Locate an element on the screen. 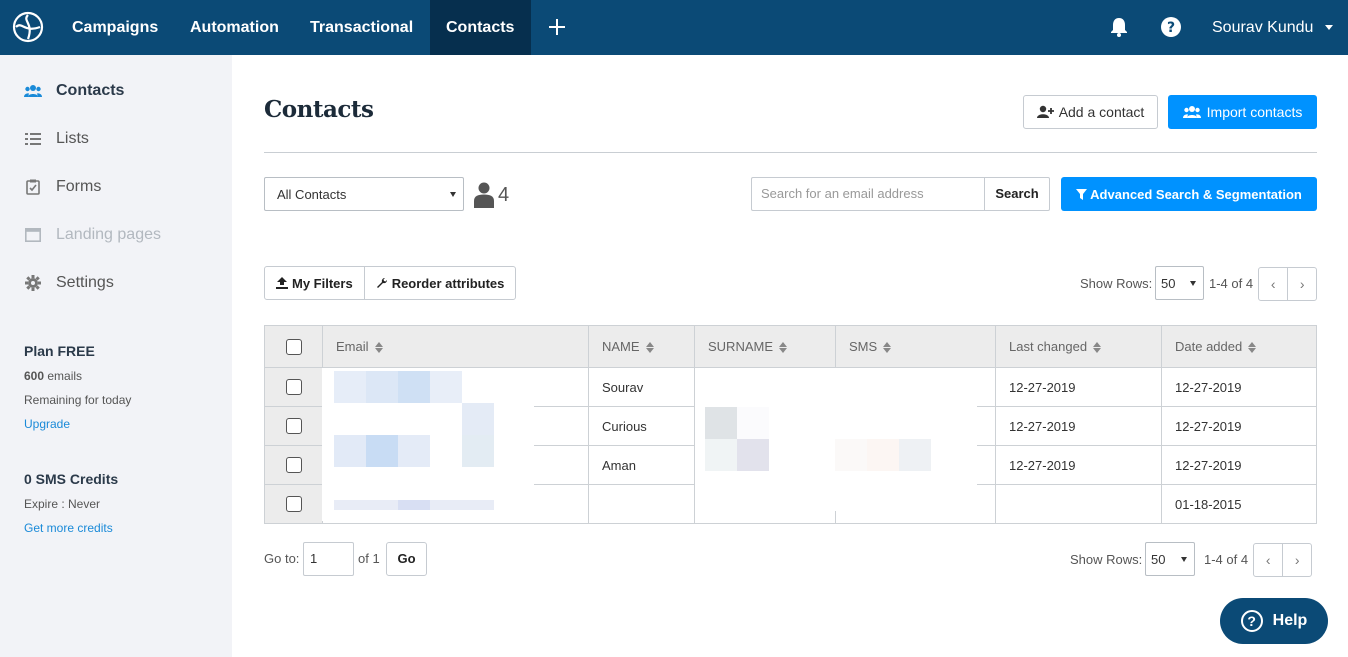  plan-remaining: Remaining for today is located at coordinates (78, 400).